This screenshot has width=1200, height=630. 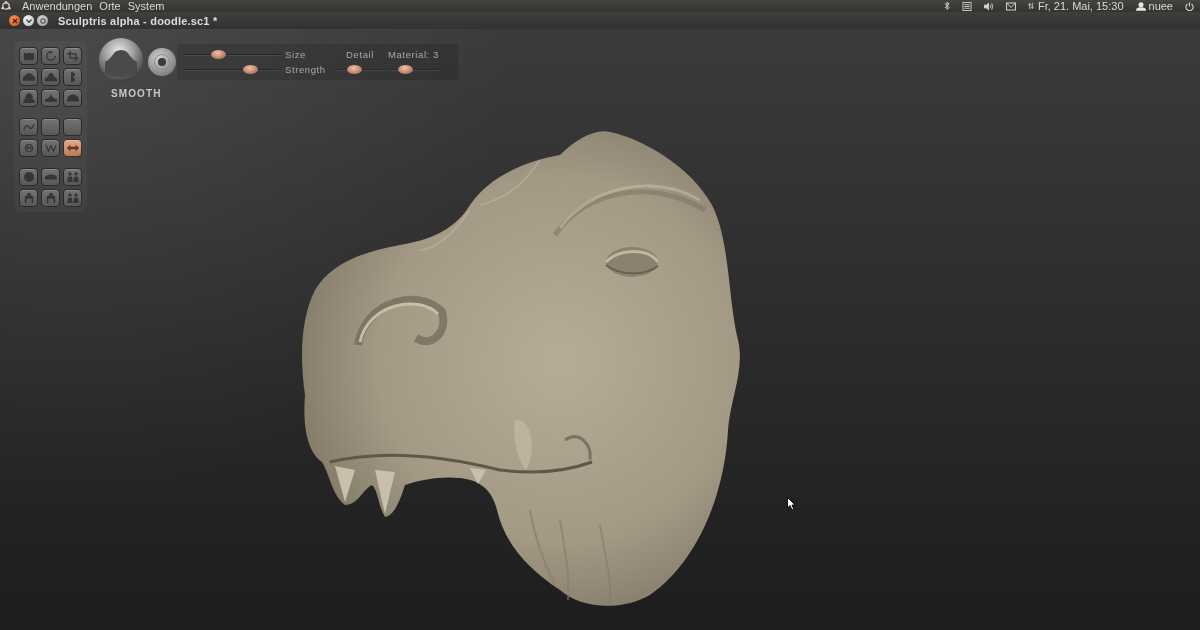 What do you see at coordinates (791, 504) in the screenshot?
I see `mouse-pointer-icon` at bounding box center [791, 504].